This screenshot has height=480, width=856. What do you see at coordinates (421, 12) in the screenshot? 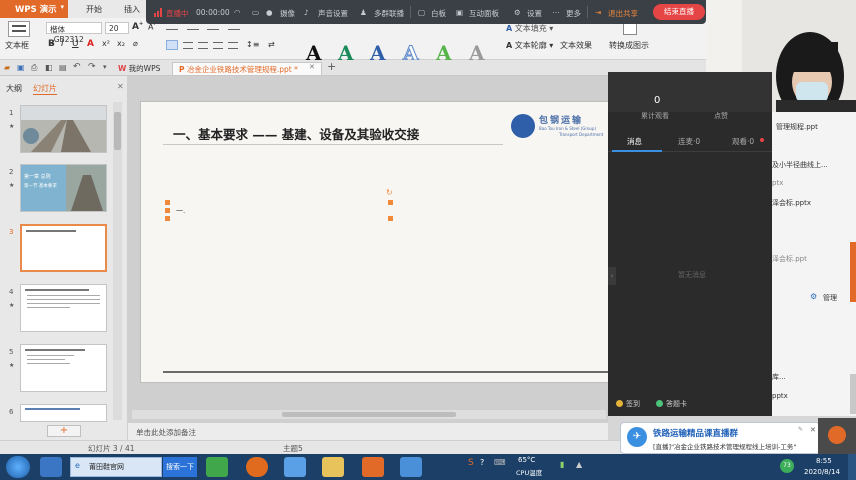
I see `whiteboard-icon: ▢` at bounding box center [421, 12].